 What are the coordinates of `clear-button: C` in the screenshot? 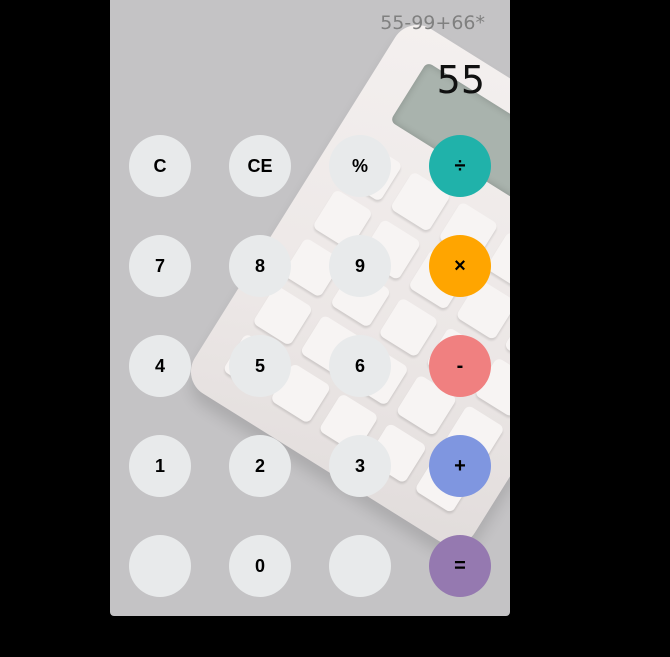 It's located at (160, 166).